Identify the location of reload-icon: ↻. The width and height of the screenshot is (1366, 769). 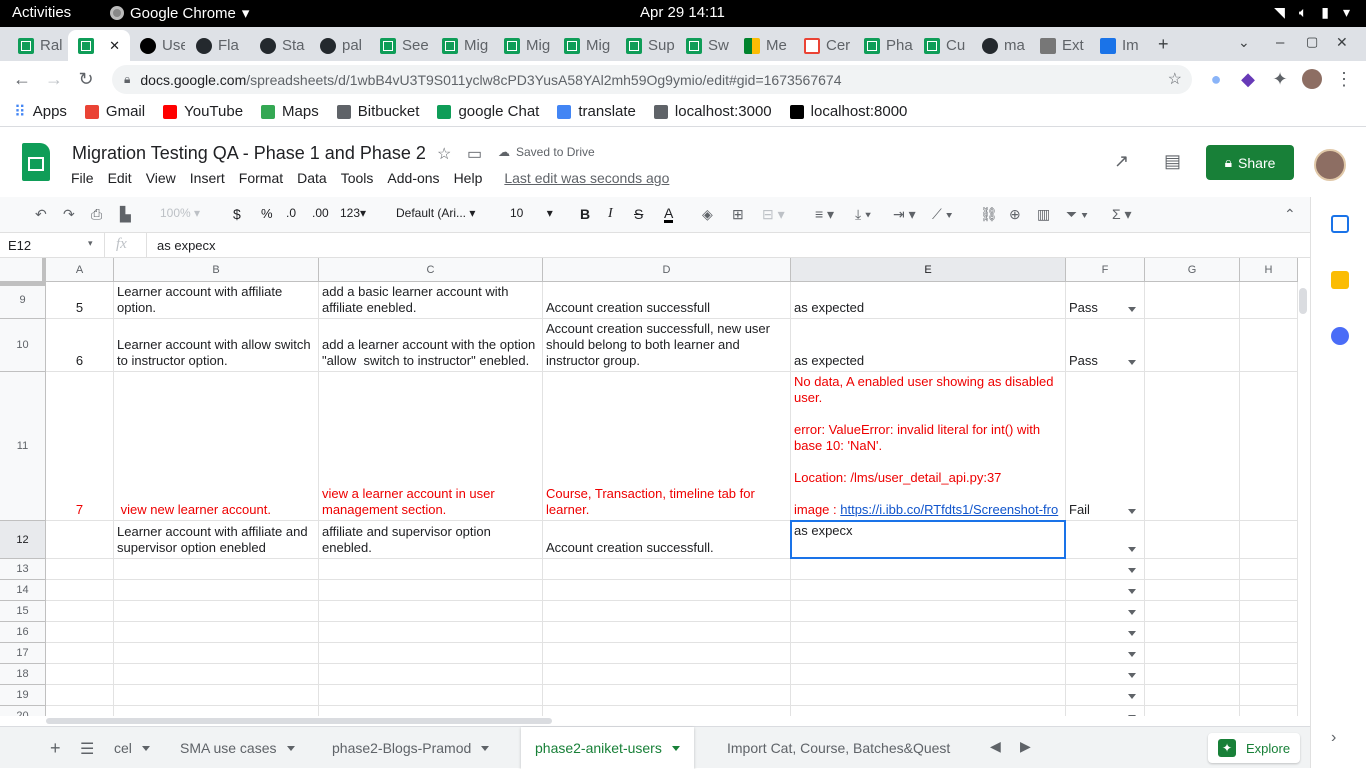
(86, 79).